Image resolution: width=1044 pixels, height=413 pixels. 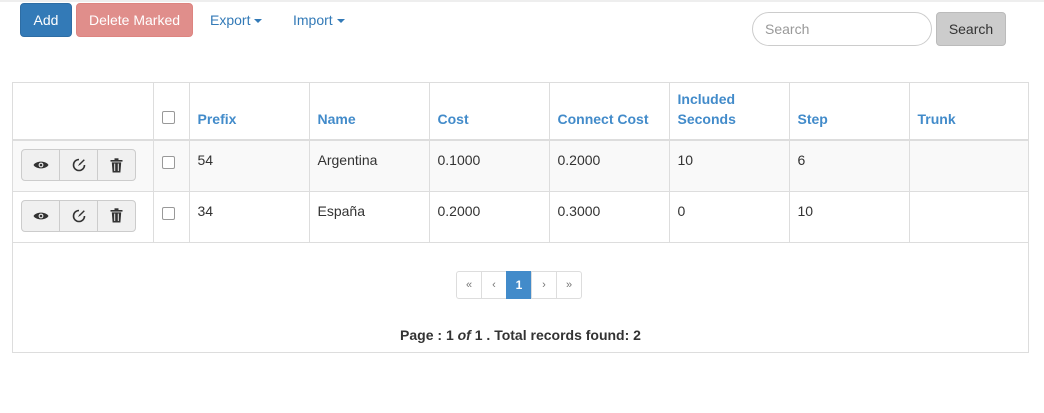 What do you see at coordinates (729, 166) in the screenshot?
I see `cell-included-seconds: 10` at bounding box center [729, 166].